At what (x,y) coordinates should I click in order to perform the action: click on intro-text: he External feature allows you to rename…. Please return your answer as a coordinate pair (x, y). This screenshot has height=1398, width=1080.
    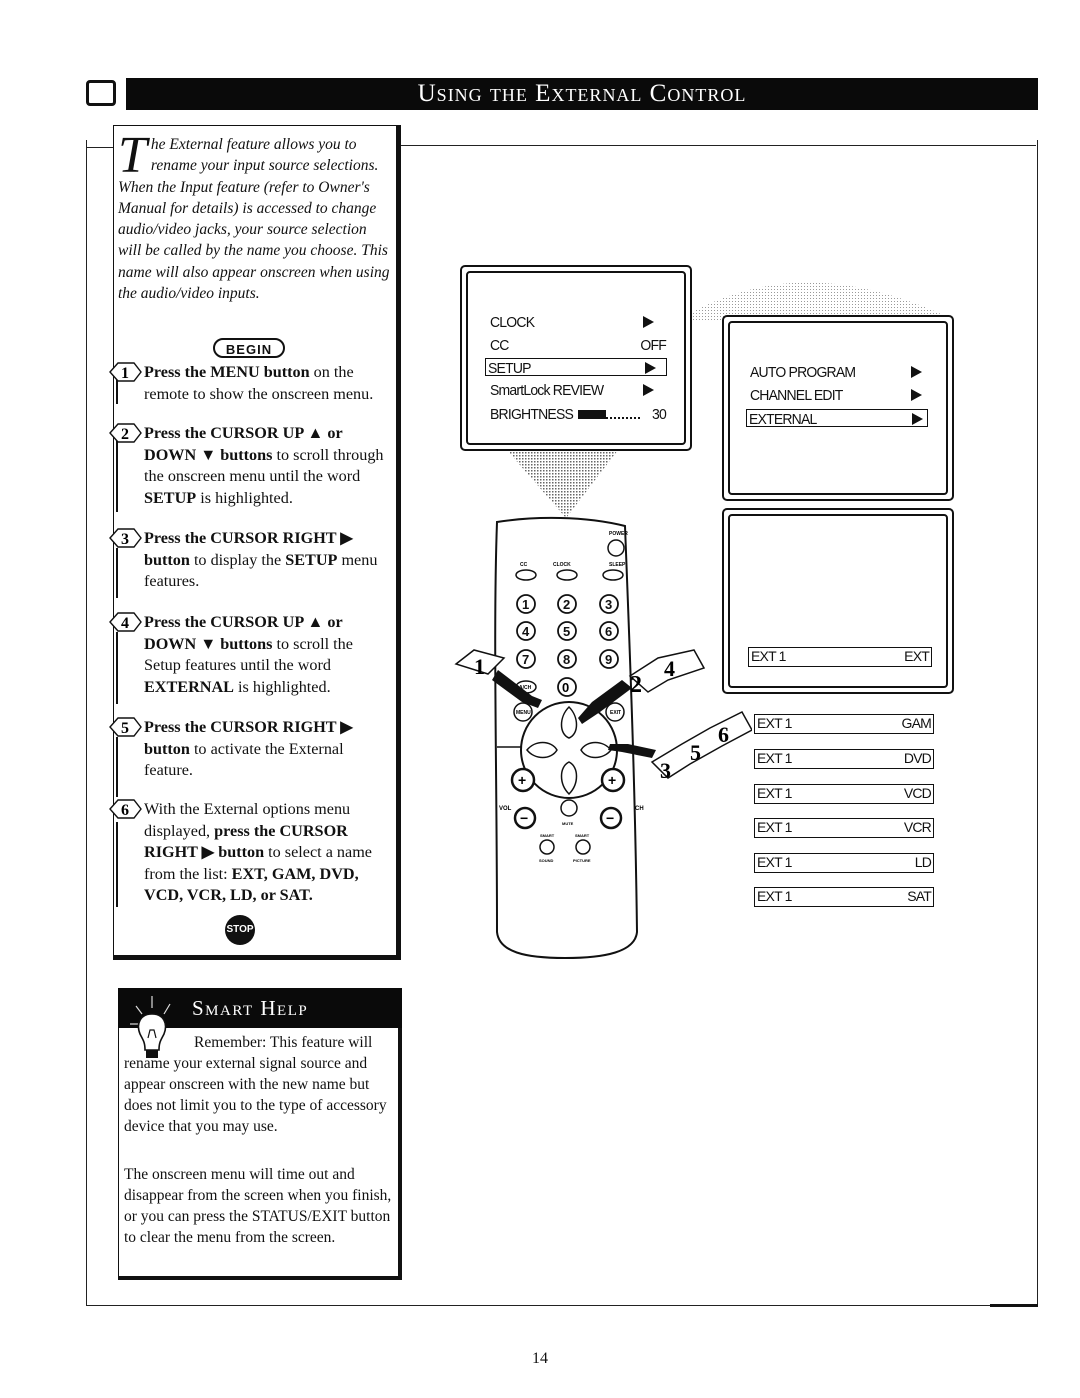
    Looking at the image, I should click on (254, 219).